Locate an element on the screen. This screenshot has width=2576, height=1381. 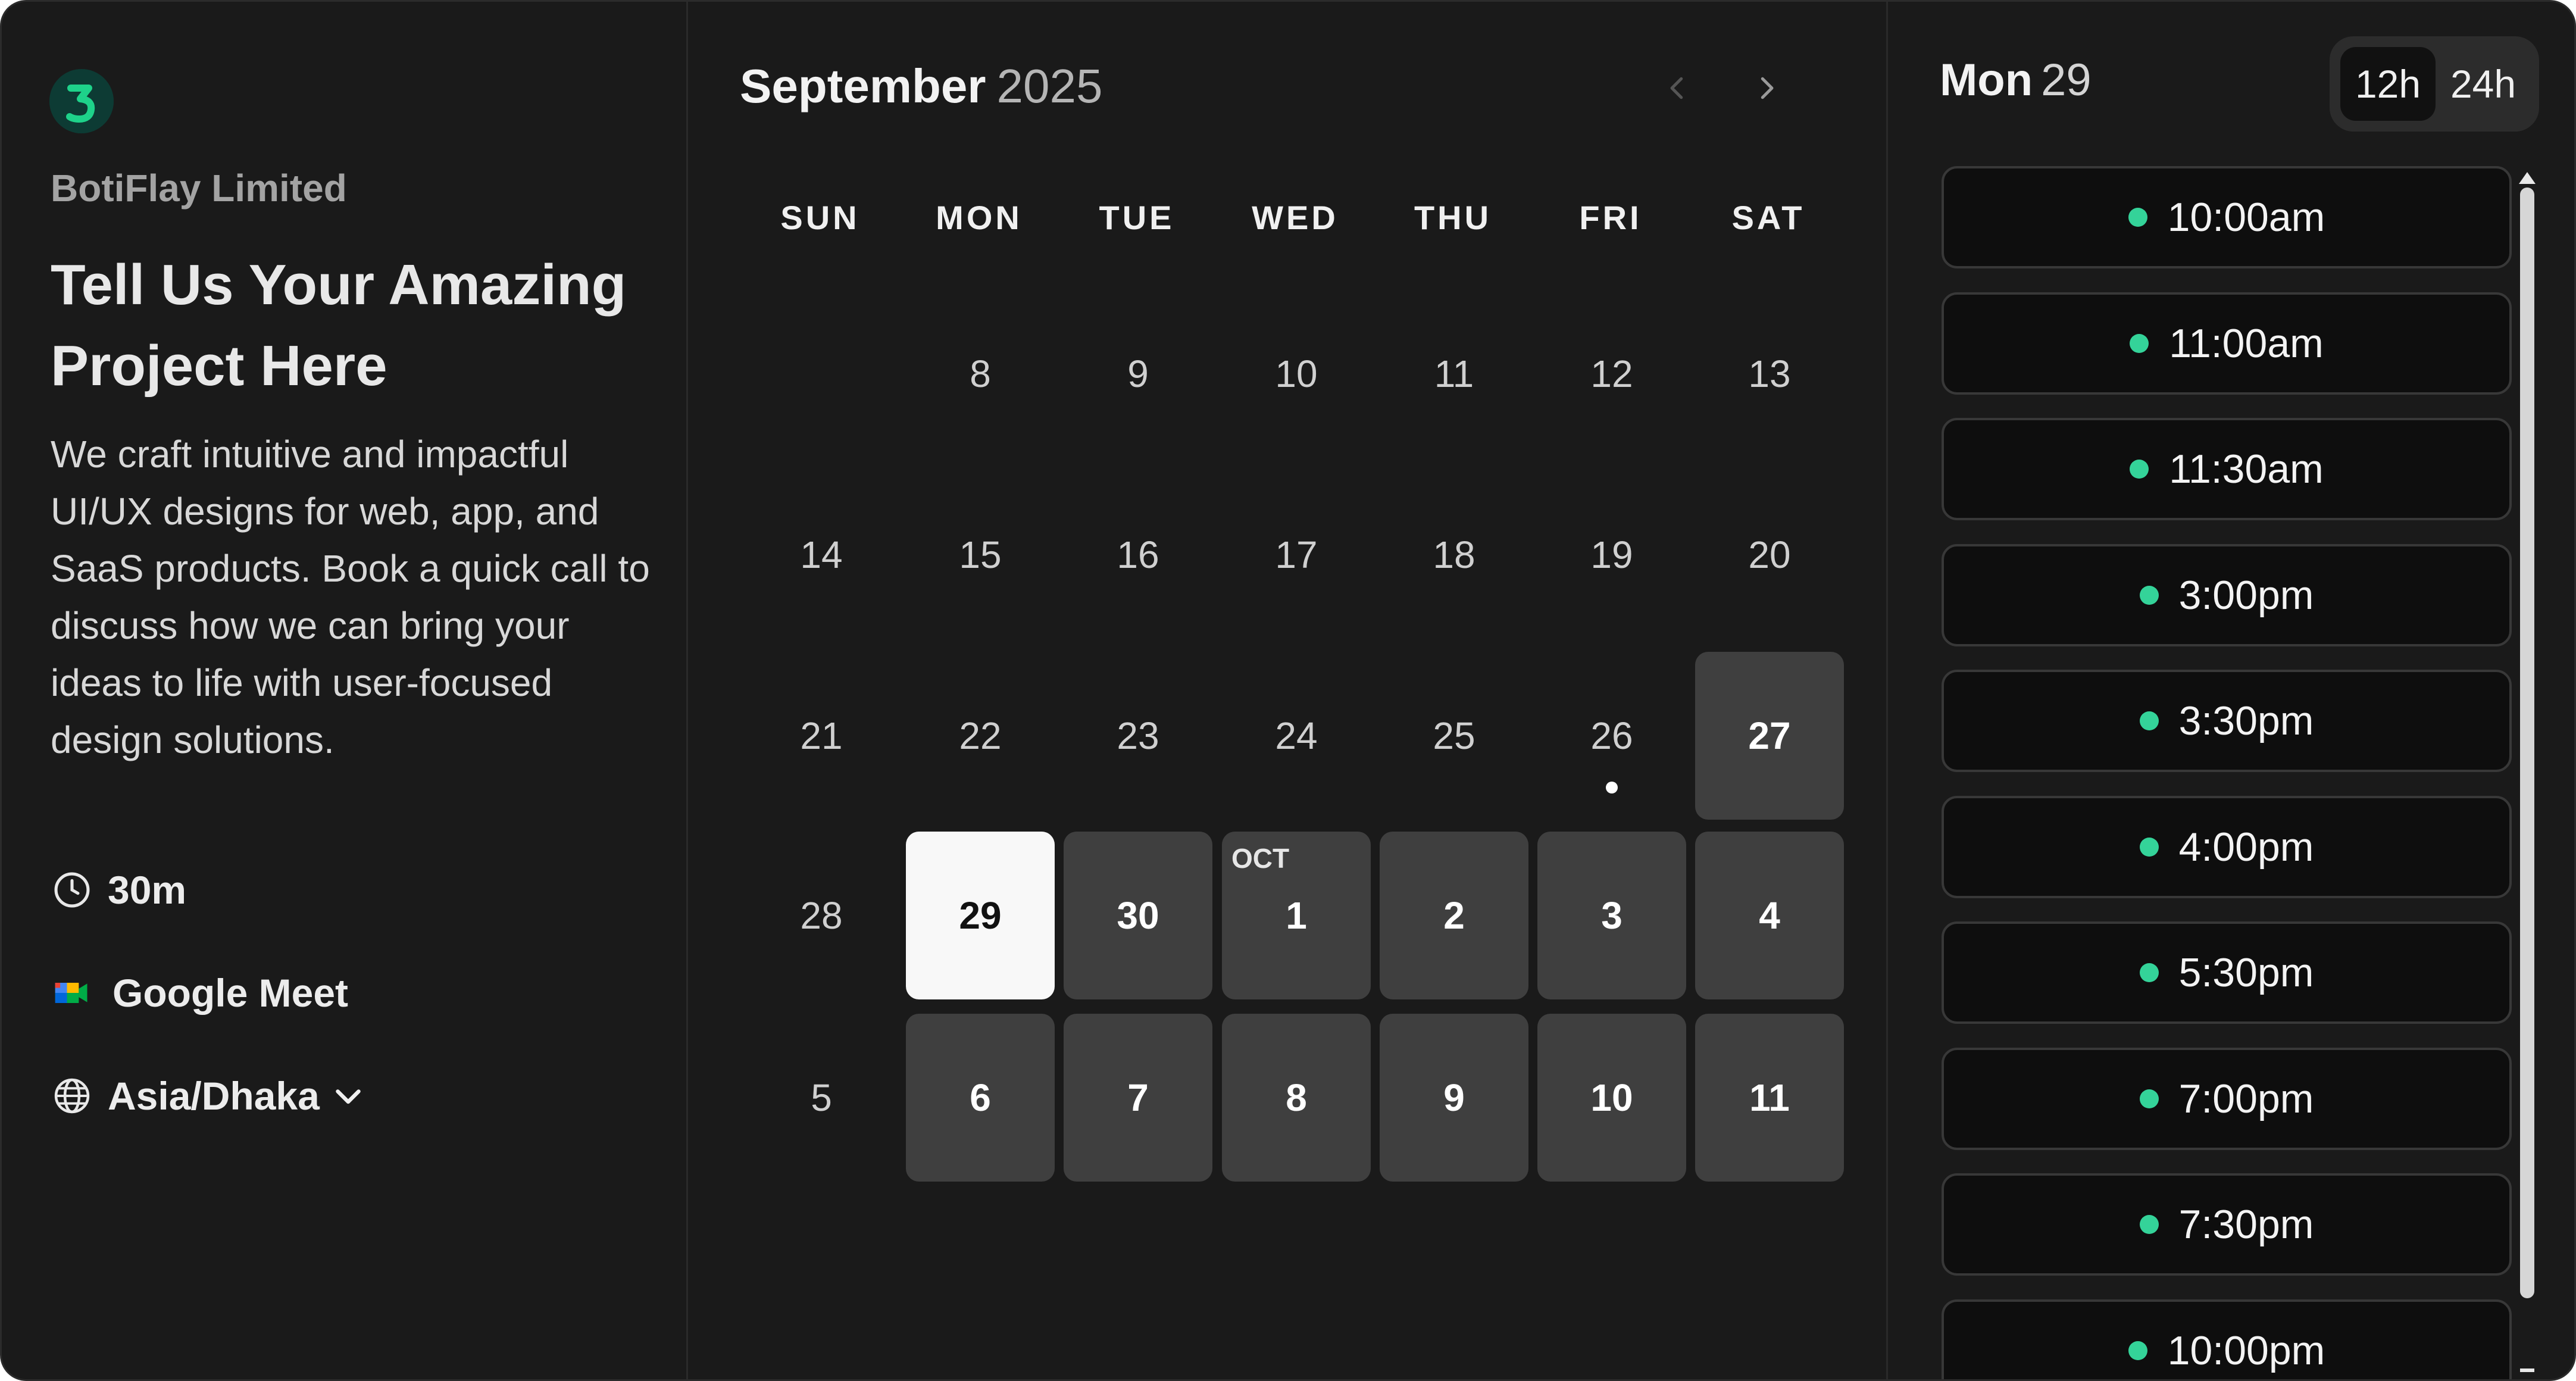
slot-time-label: 3:30pm is located at coordinates (2246, 720).